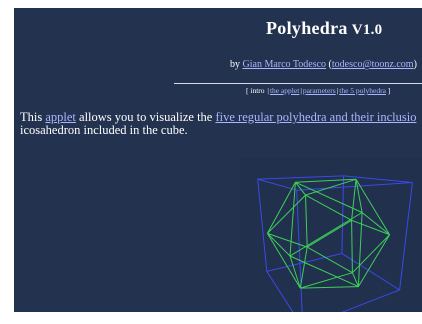  I want to click on version-label: V1.0, so click(367, 30).